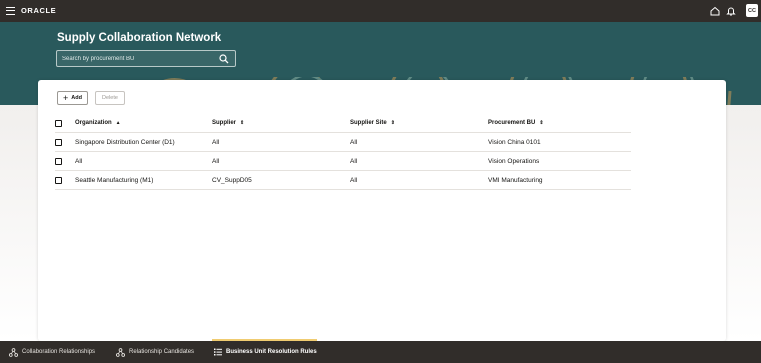 Image resolution: width=761 pixels, height=363 pixels. I want to click on left-background, so click(19, 223).